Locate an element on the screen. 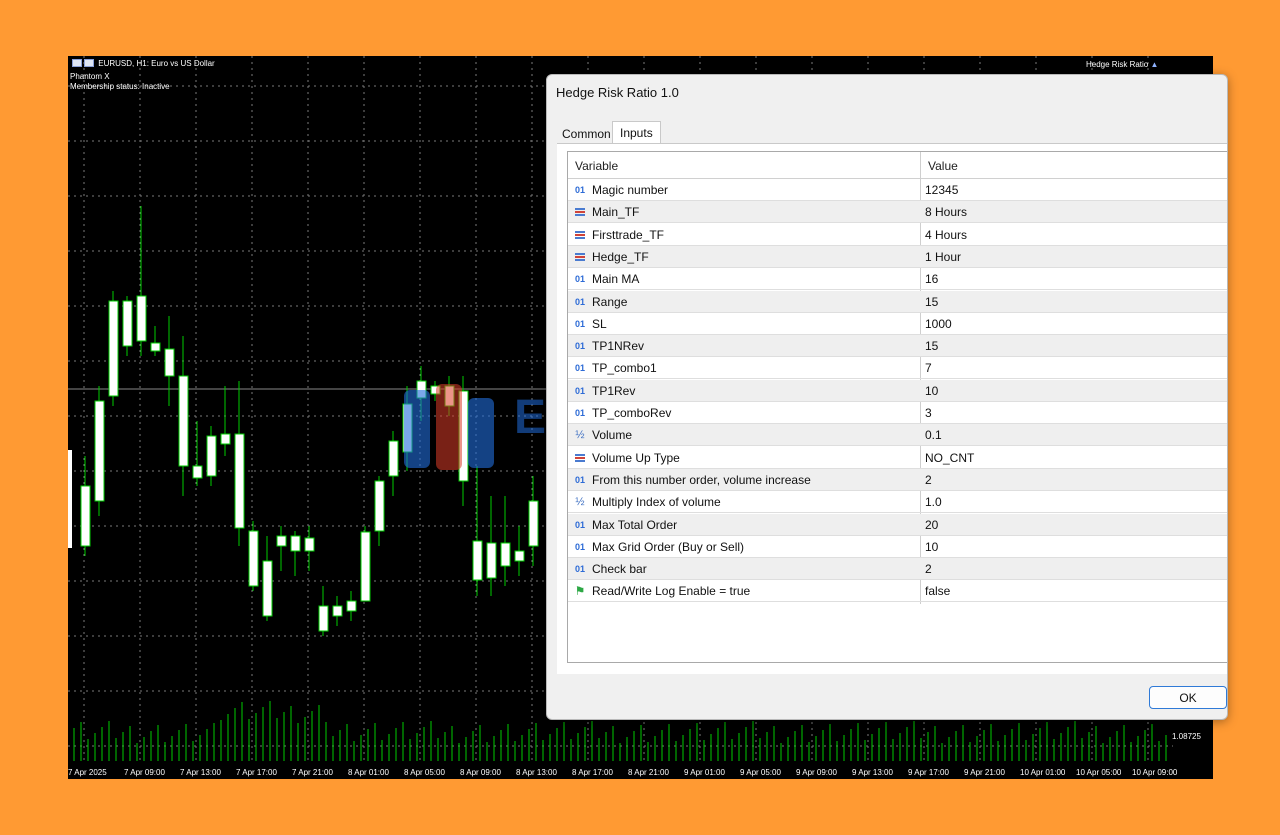 This screenshot has width=1280, height=835. input-row: 01 Check bar 2 is located at coordinates (897, 569).